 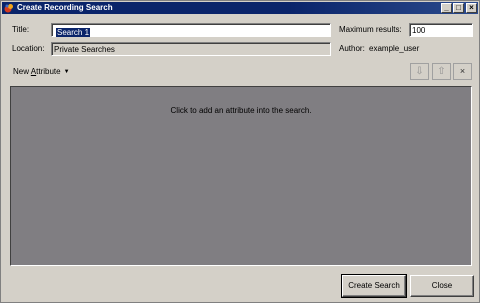 What do you see at coordinates (84, 49) in the screenshot?
I see `location-value: Private Searches` at bounding box center [84, 49].